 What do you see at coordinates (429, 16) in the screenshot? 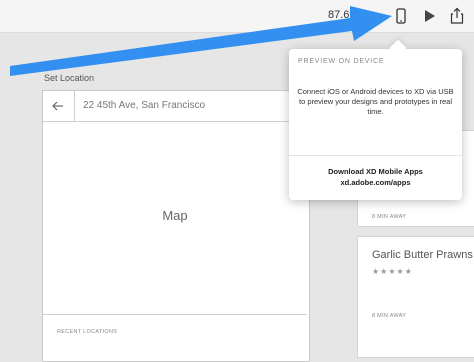
I see `play-icon` at bounding box center [429, 16].